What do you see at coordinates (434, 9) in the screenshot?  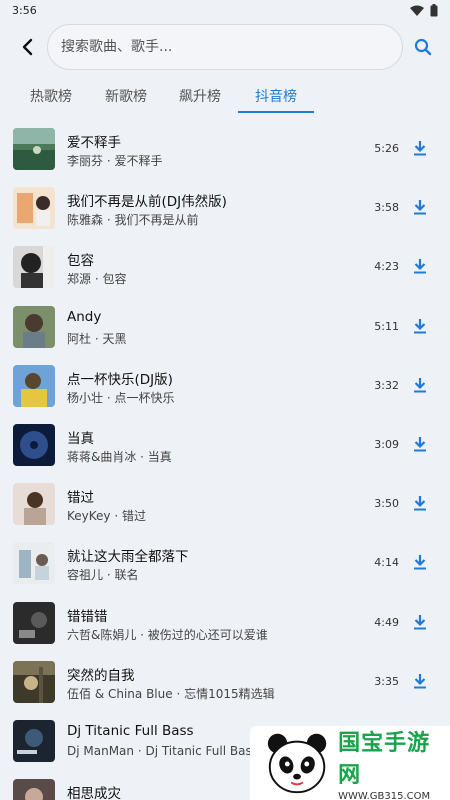 I see `battery-icon` at bounding box center [434, 9].